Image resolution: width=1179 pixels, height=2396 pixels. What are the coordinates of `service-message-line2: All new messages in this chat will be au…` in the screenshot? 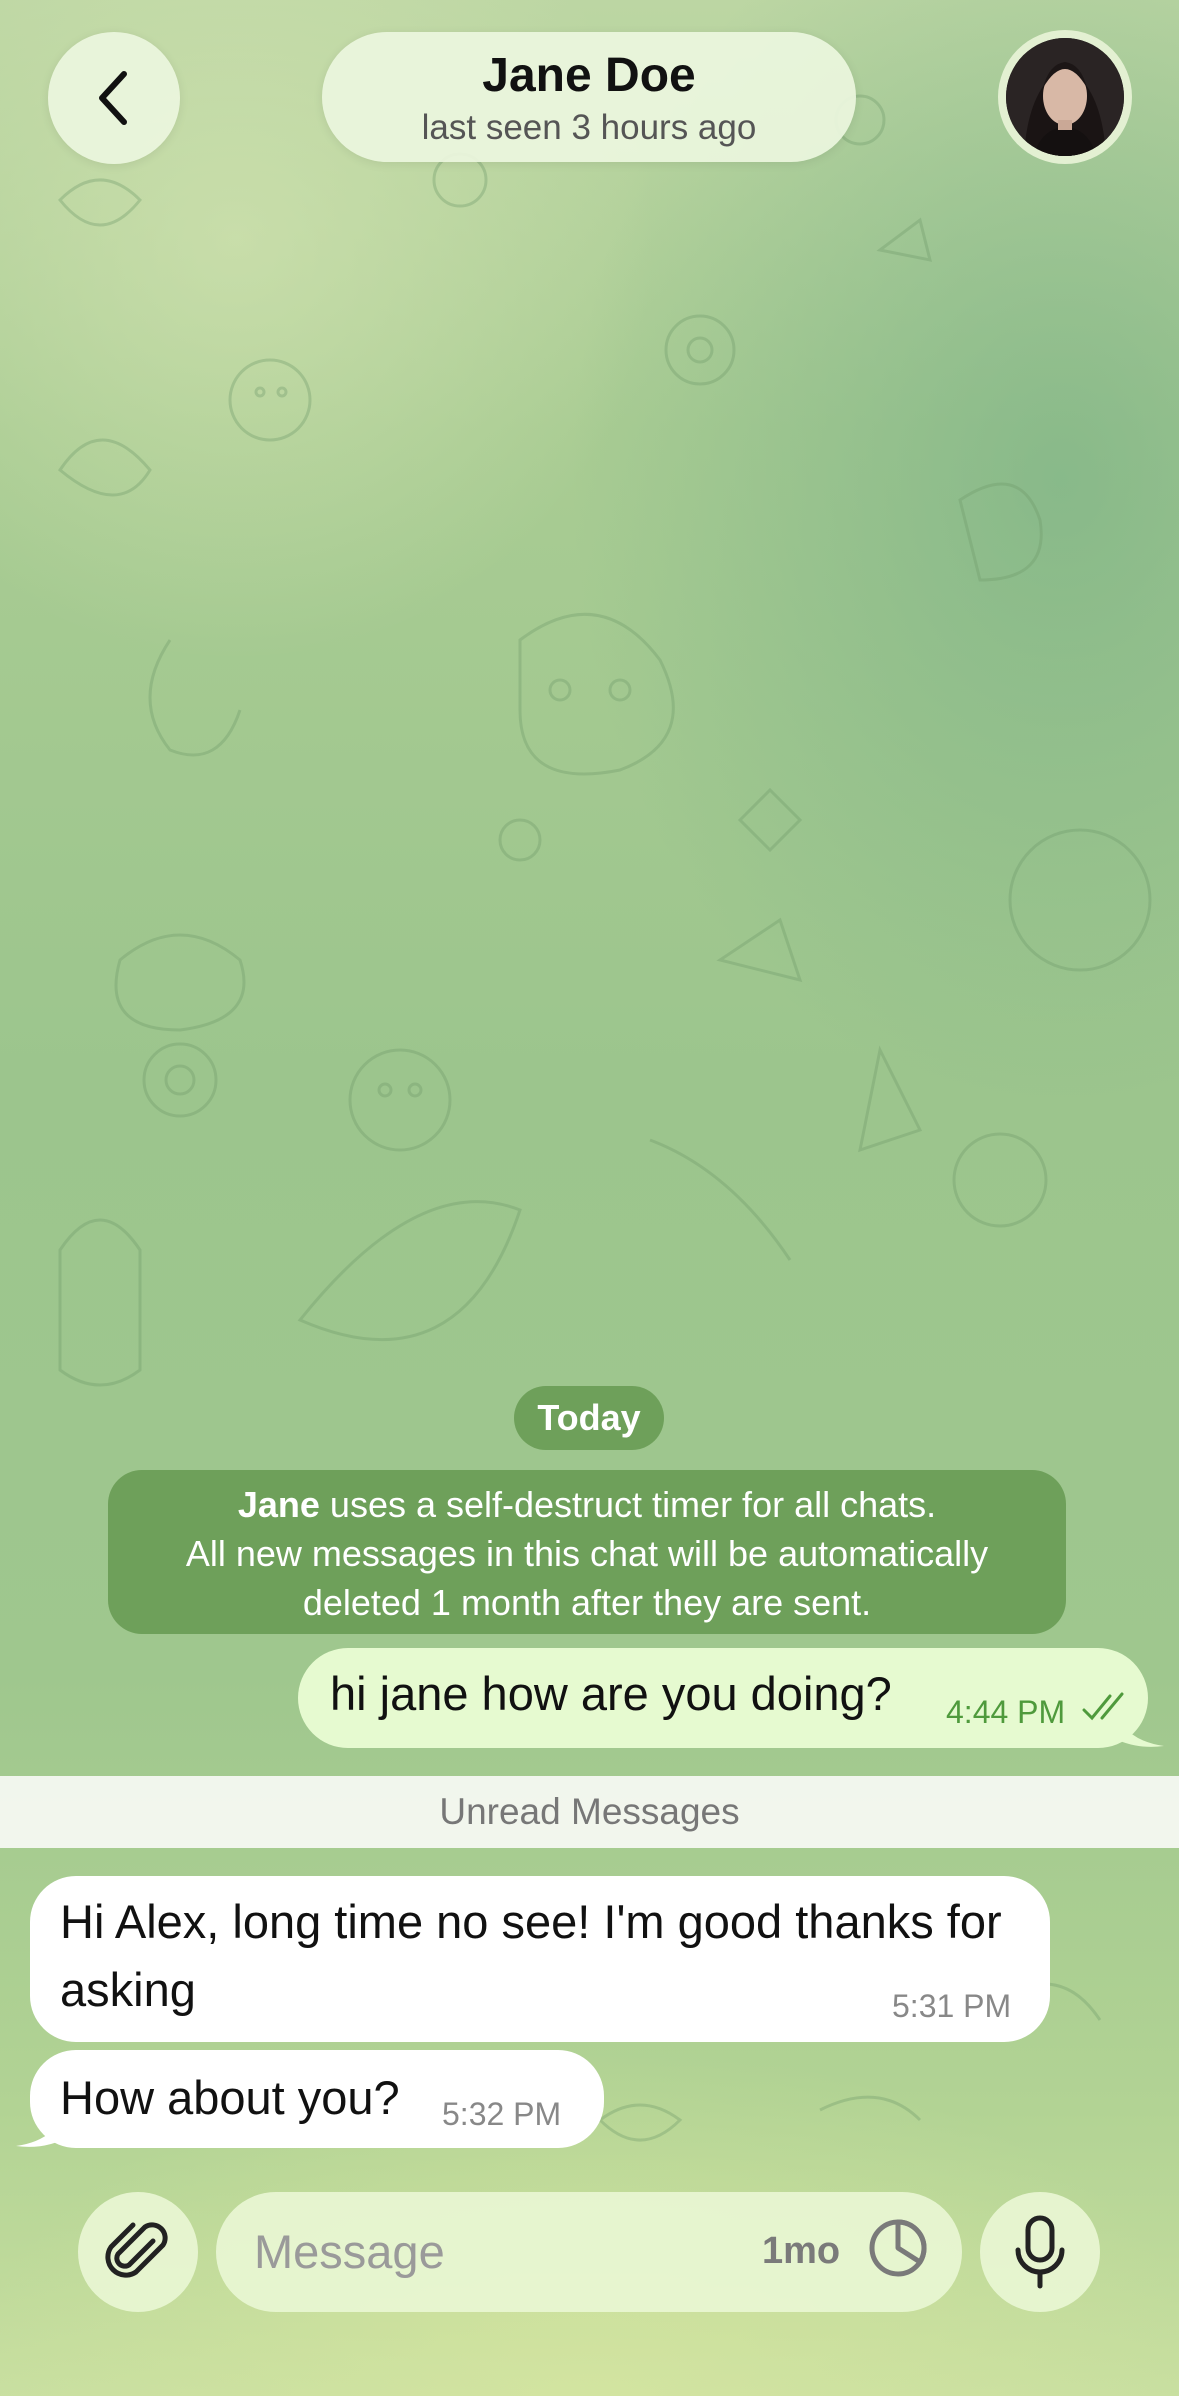 It's located at (587, 1553).